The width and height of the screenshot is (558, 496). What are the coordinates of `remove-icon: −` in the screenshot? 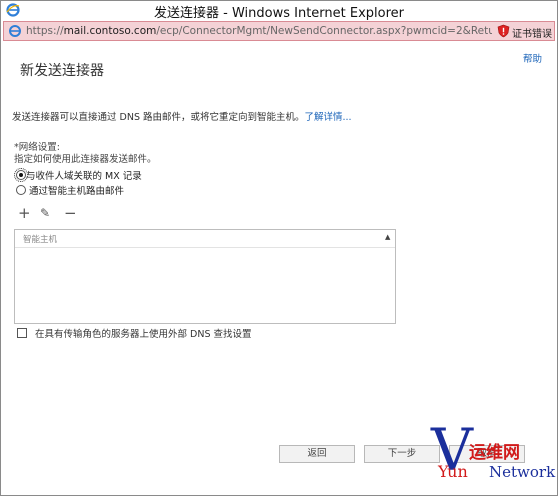 It's located at (70, 213).